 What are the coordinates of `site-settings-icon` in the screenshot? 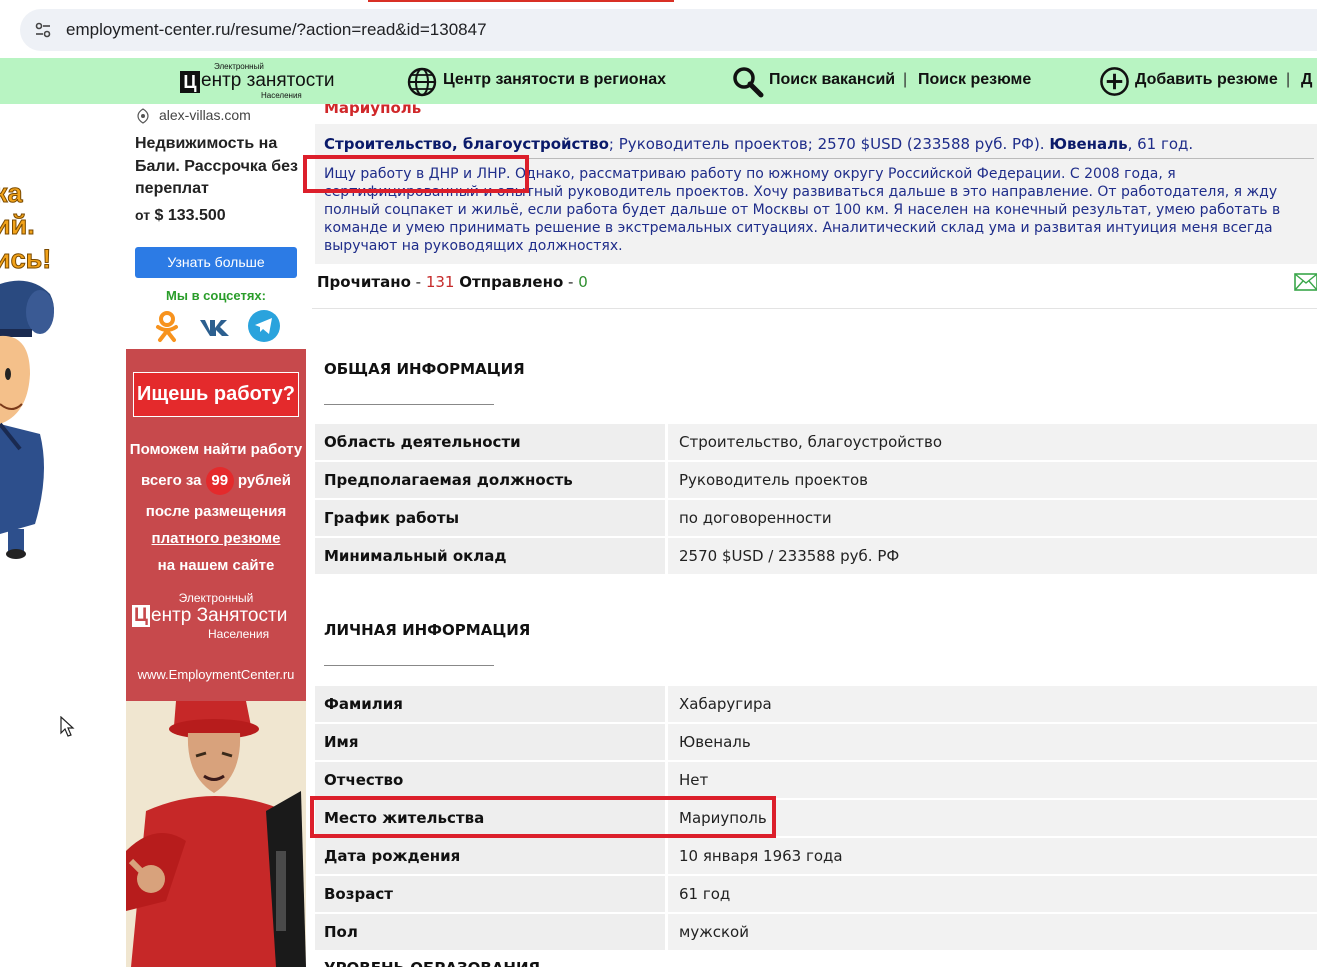 It's located at (43, 30).